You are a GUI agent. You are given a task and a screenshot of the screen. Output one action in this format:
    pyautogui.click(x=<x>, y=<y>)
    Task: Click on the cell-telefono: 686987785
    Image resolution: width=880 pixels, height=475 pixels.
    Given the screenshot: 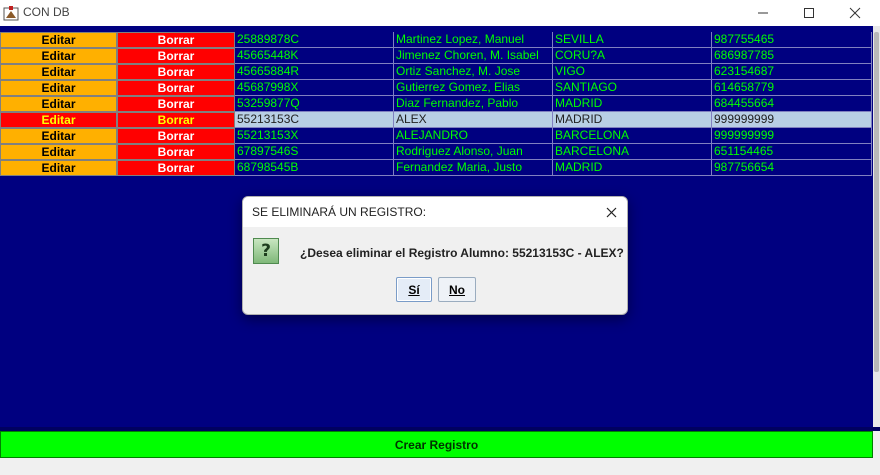 What is the action you would take?
    pyautogui.click(x=792, y=56)
    